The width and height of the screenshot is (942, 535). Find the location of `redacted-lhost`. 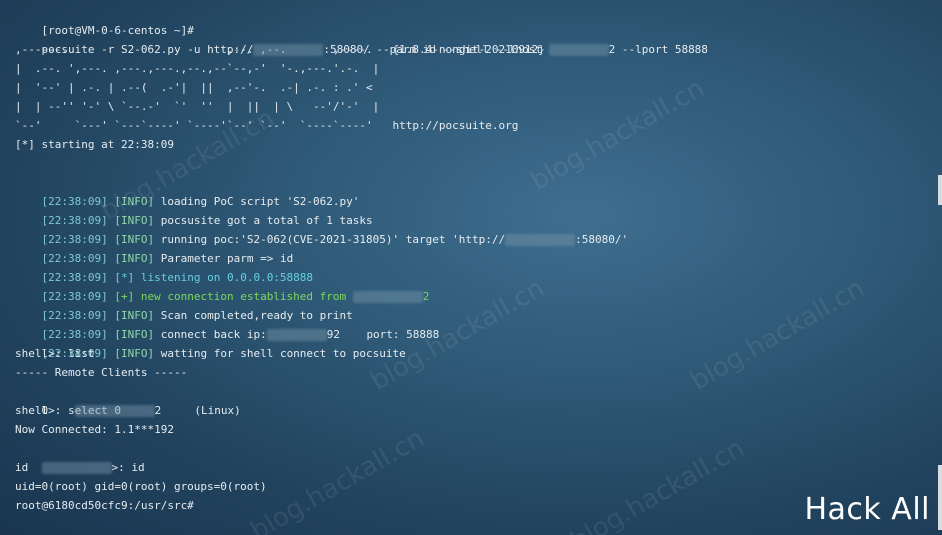

redacted-lhost is located at coordinates (578, 50).